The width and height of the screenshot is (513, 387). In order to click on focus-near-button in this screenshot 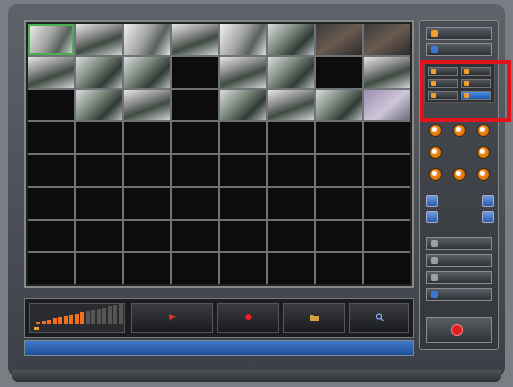, I will do `click(432, 217)`.